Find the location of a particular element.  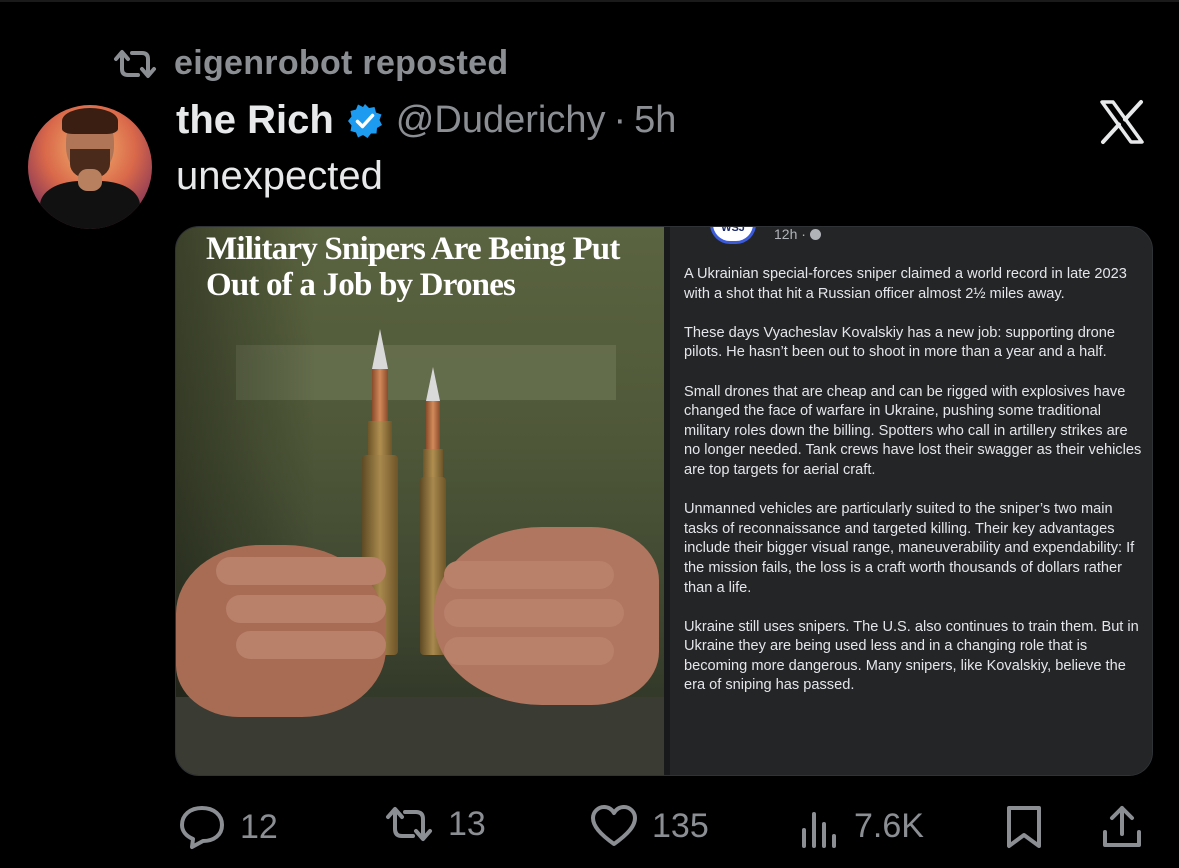

globe-icon is located at coordinates (815, 235).